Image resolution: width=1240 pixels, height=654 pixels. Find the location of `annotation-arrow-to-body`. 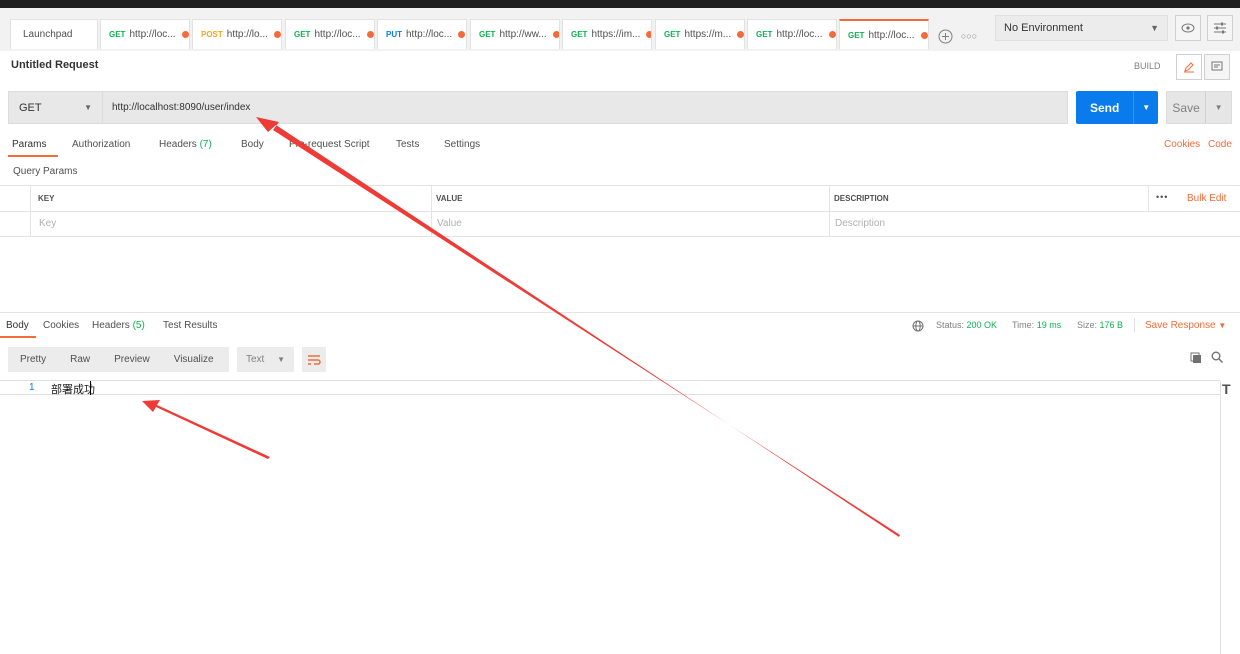

annotation-arrow-to-body is located at coordinates (206, 429).